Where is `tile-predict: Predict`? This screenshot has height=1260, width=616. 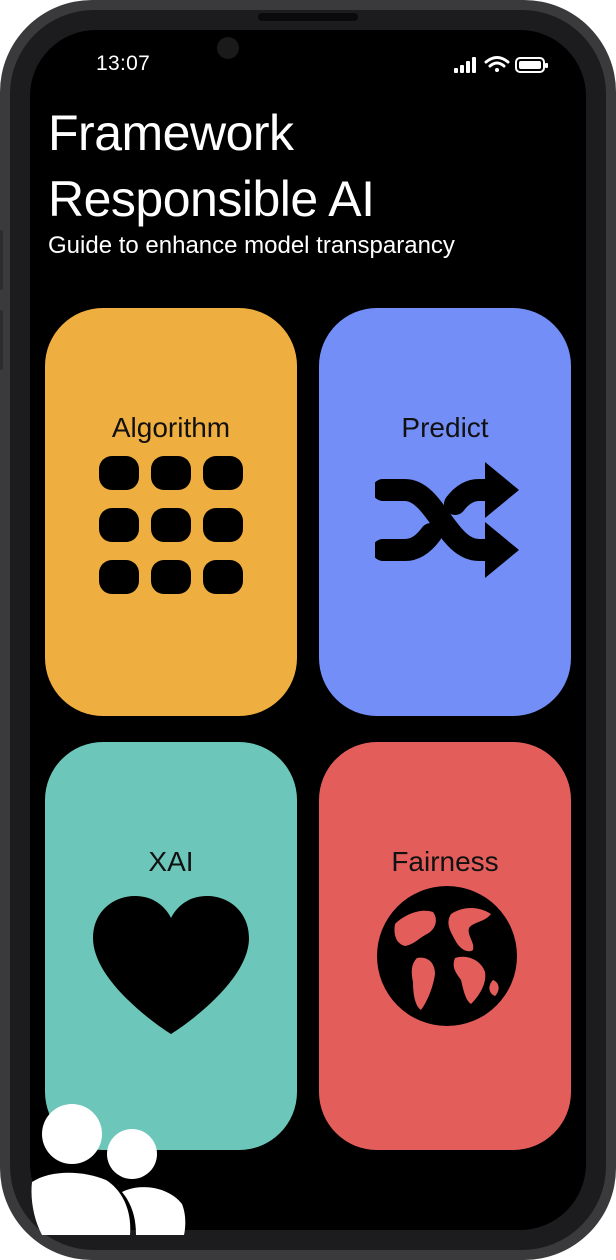
tile-predict: Predict is located at coordinates (445, 512).